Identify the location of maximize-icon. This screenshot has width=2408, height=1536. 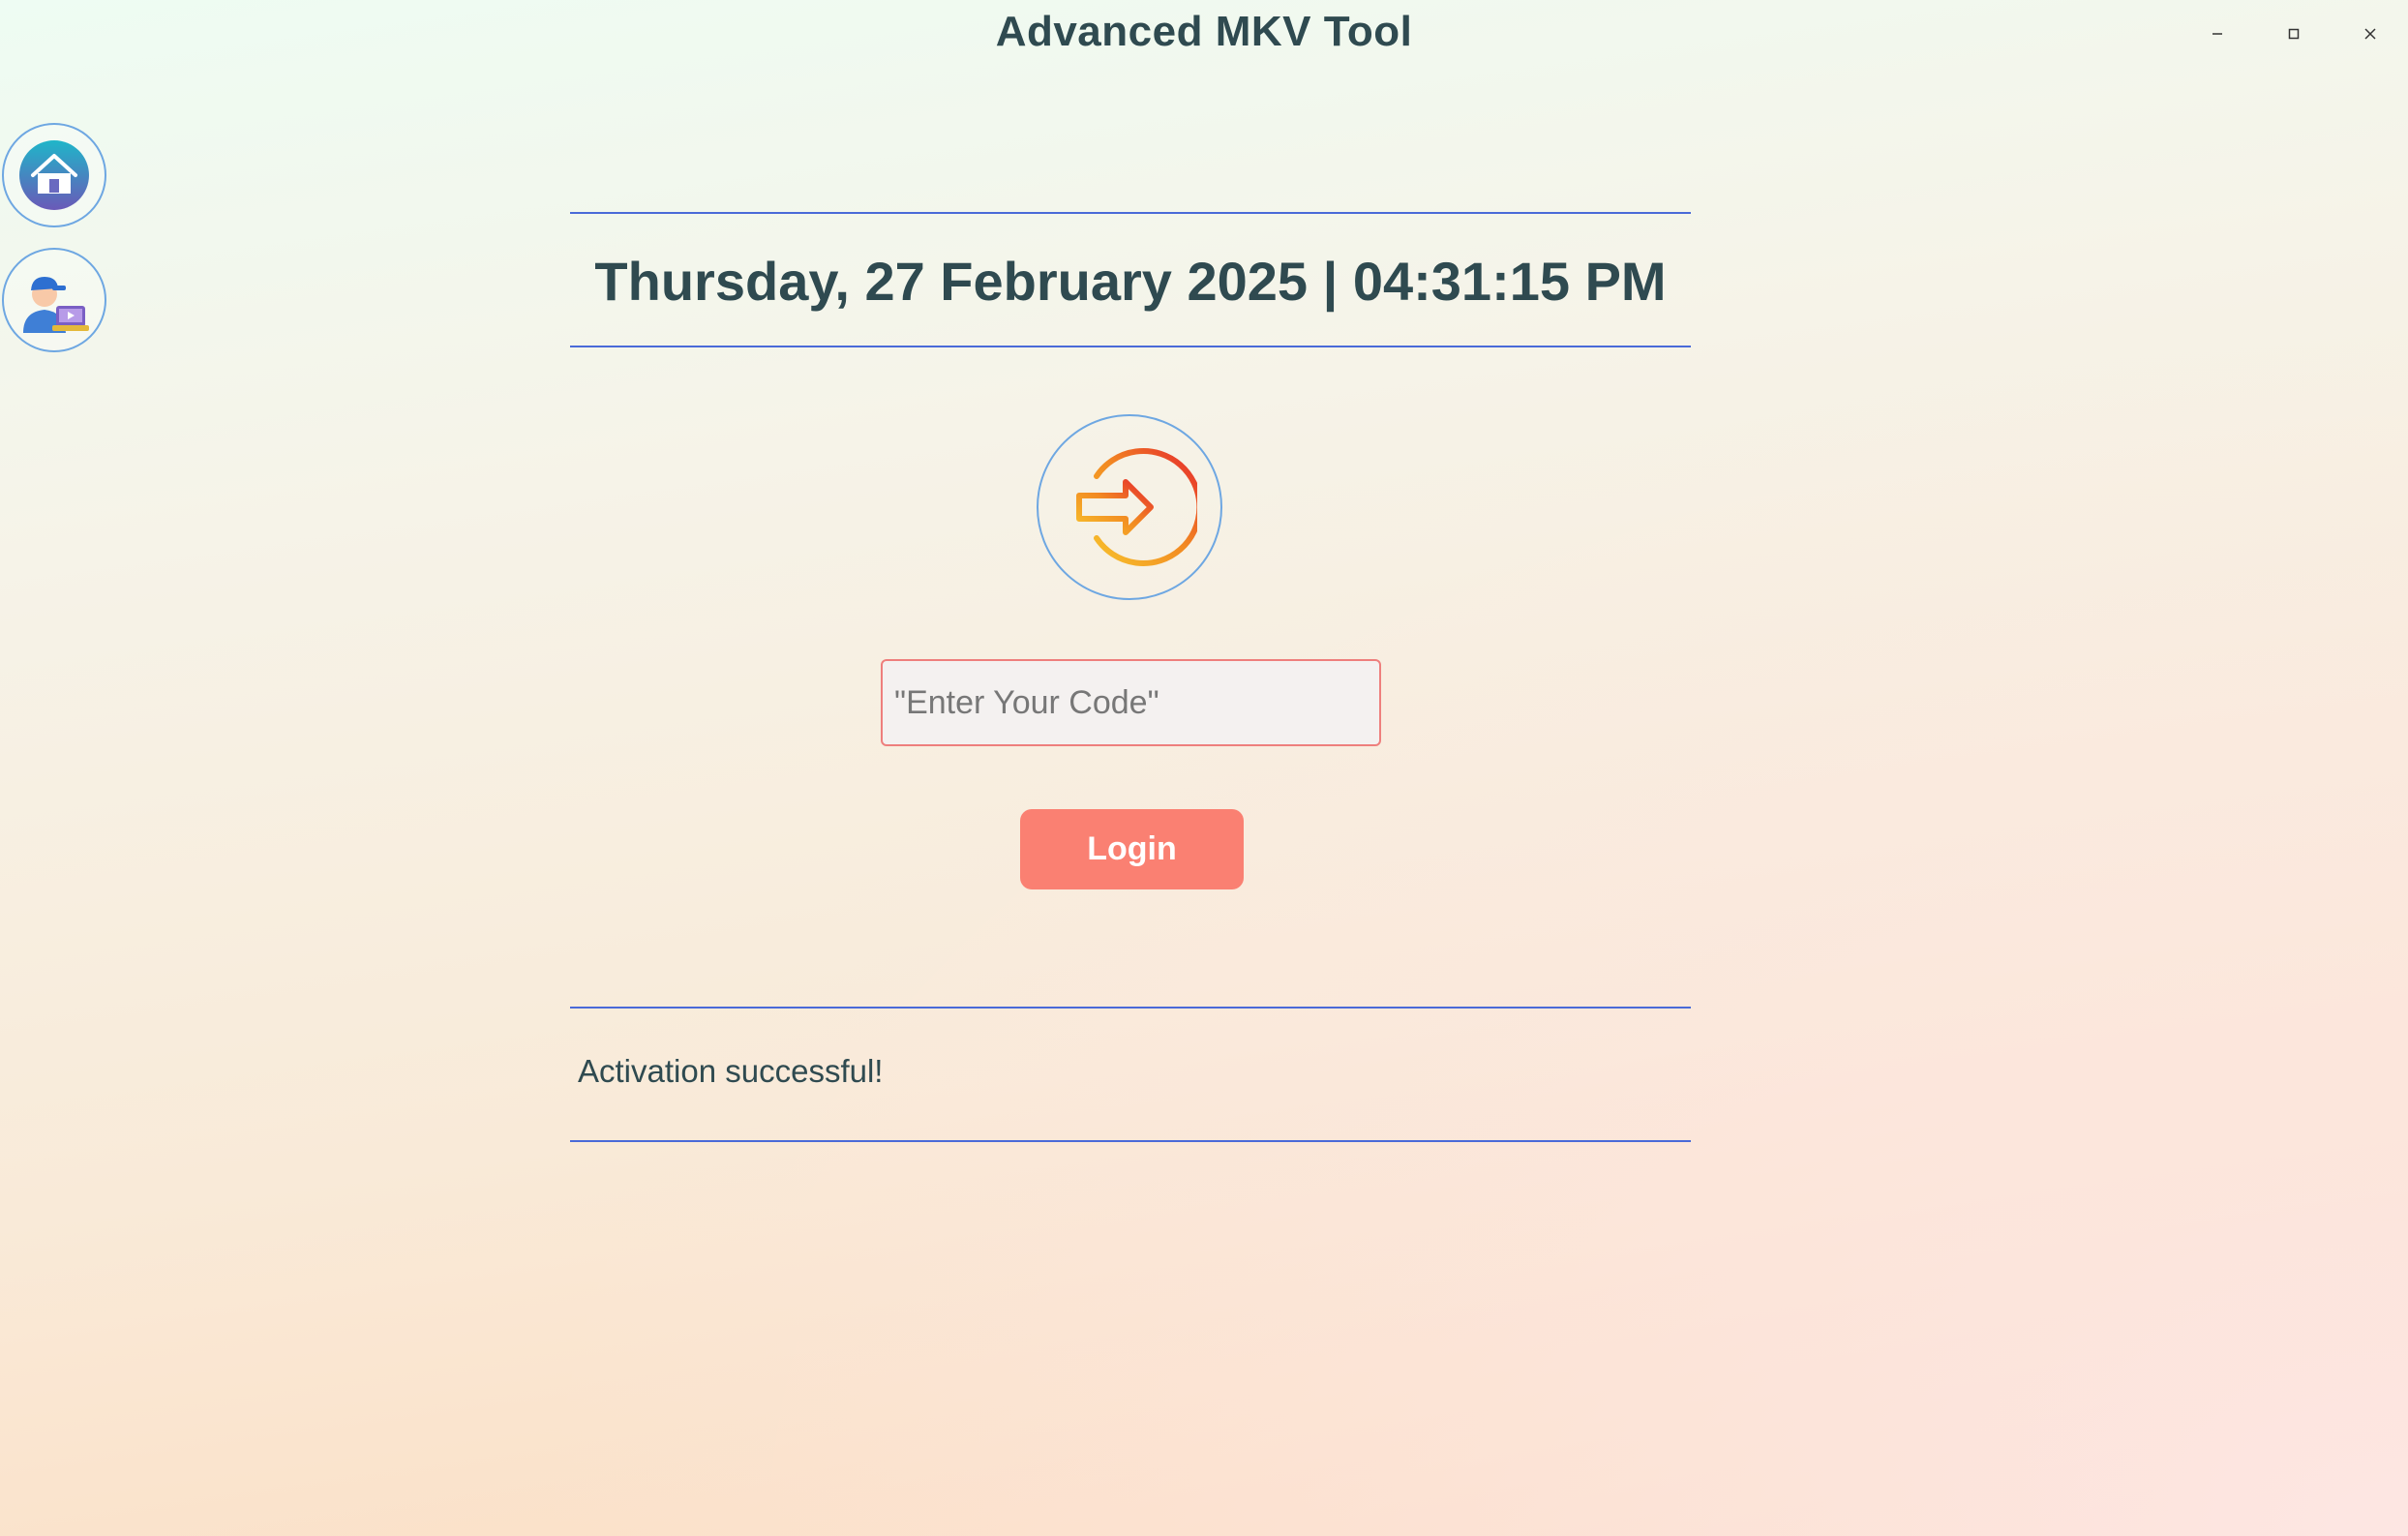
(2293, 34).